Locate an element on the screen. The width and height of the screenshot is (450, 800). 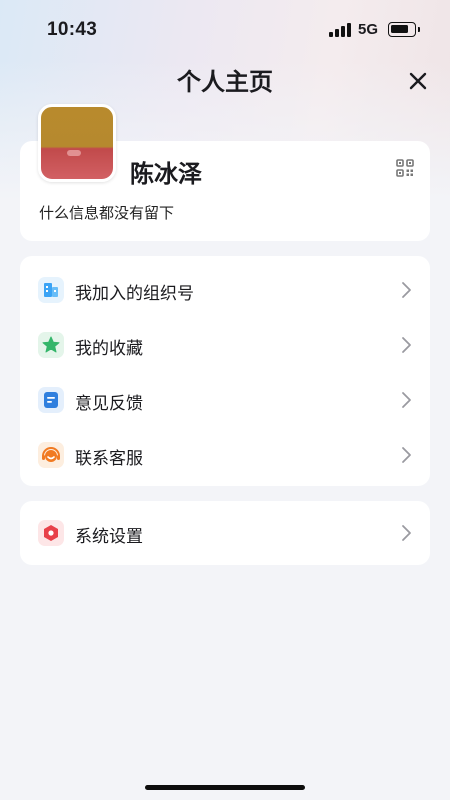
star-icon is located at coordinates (51, 345).